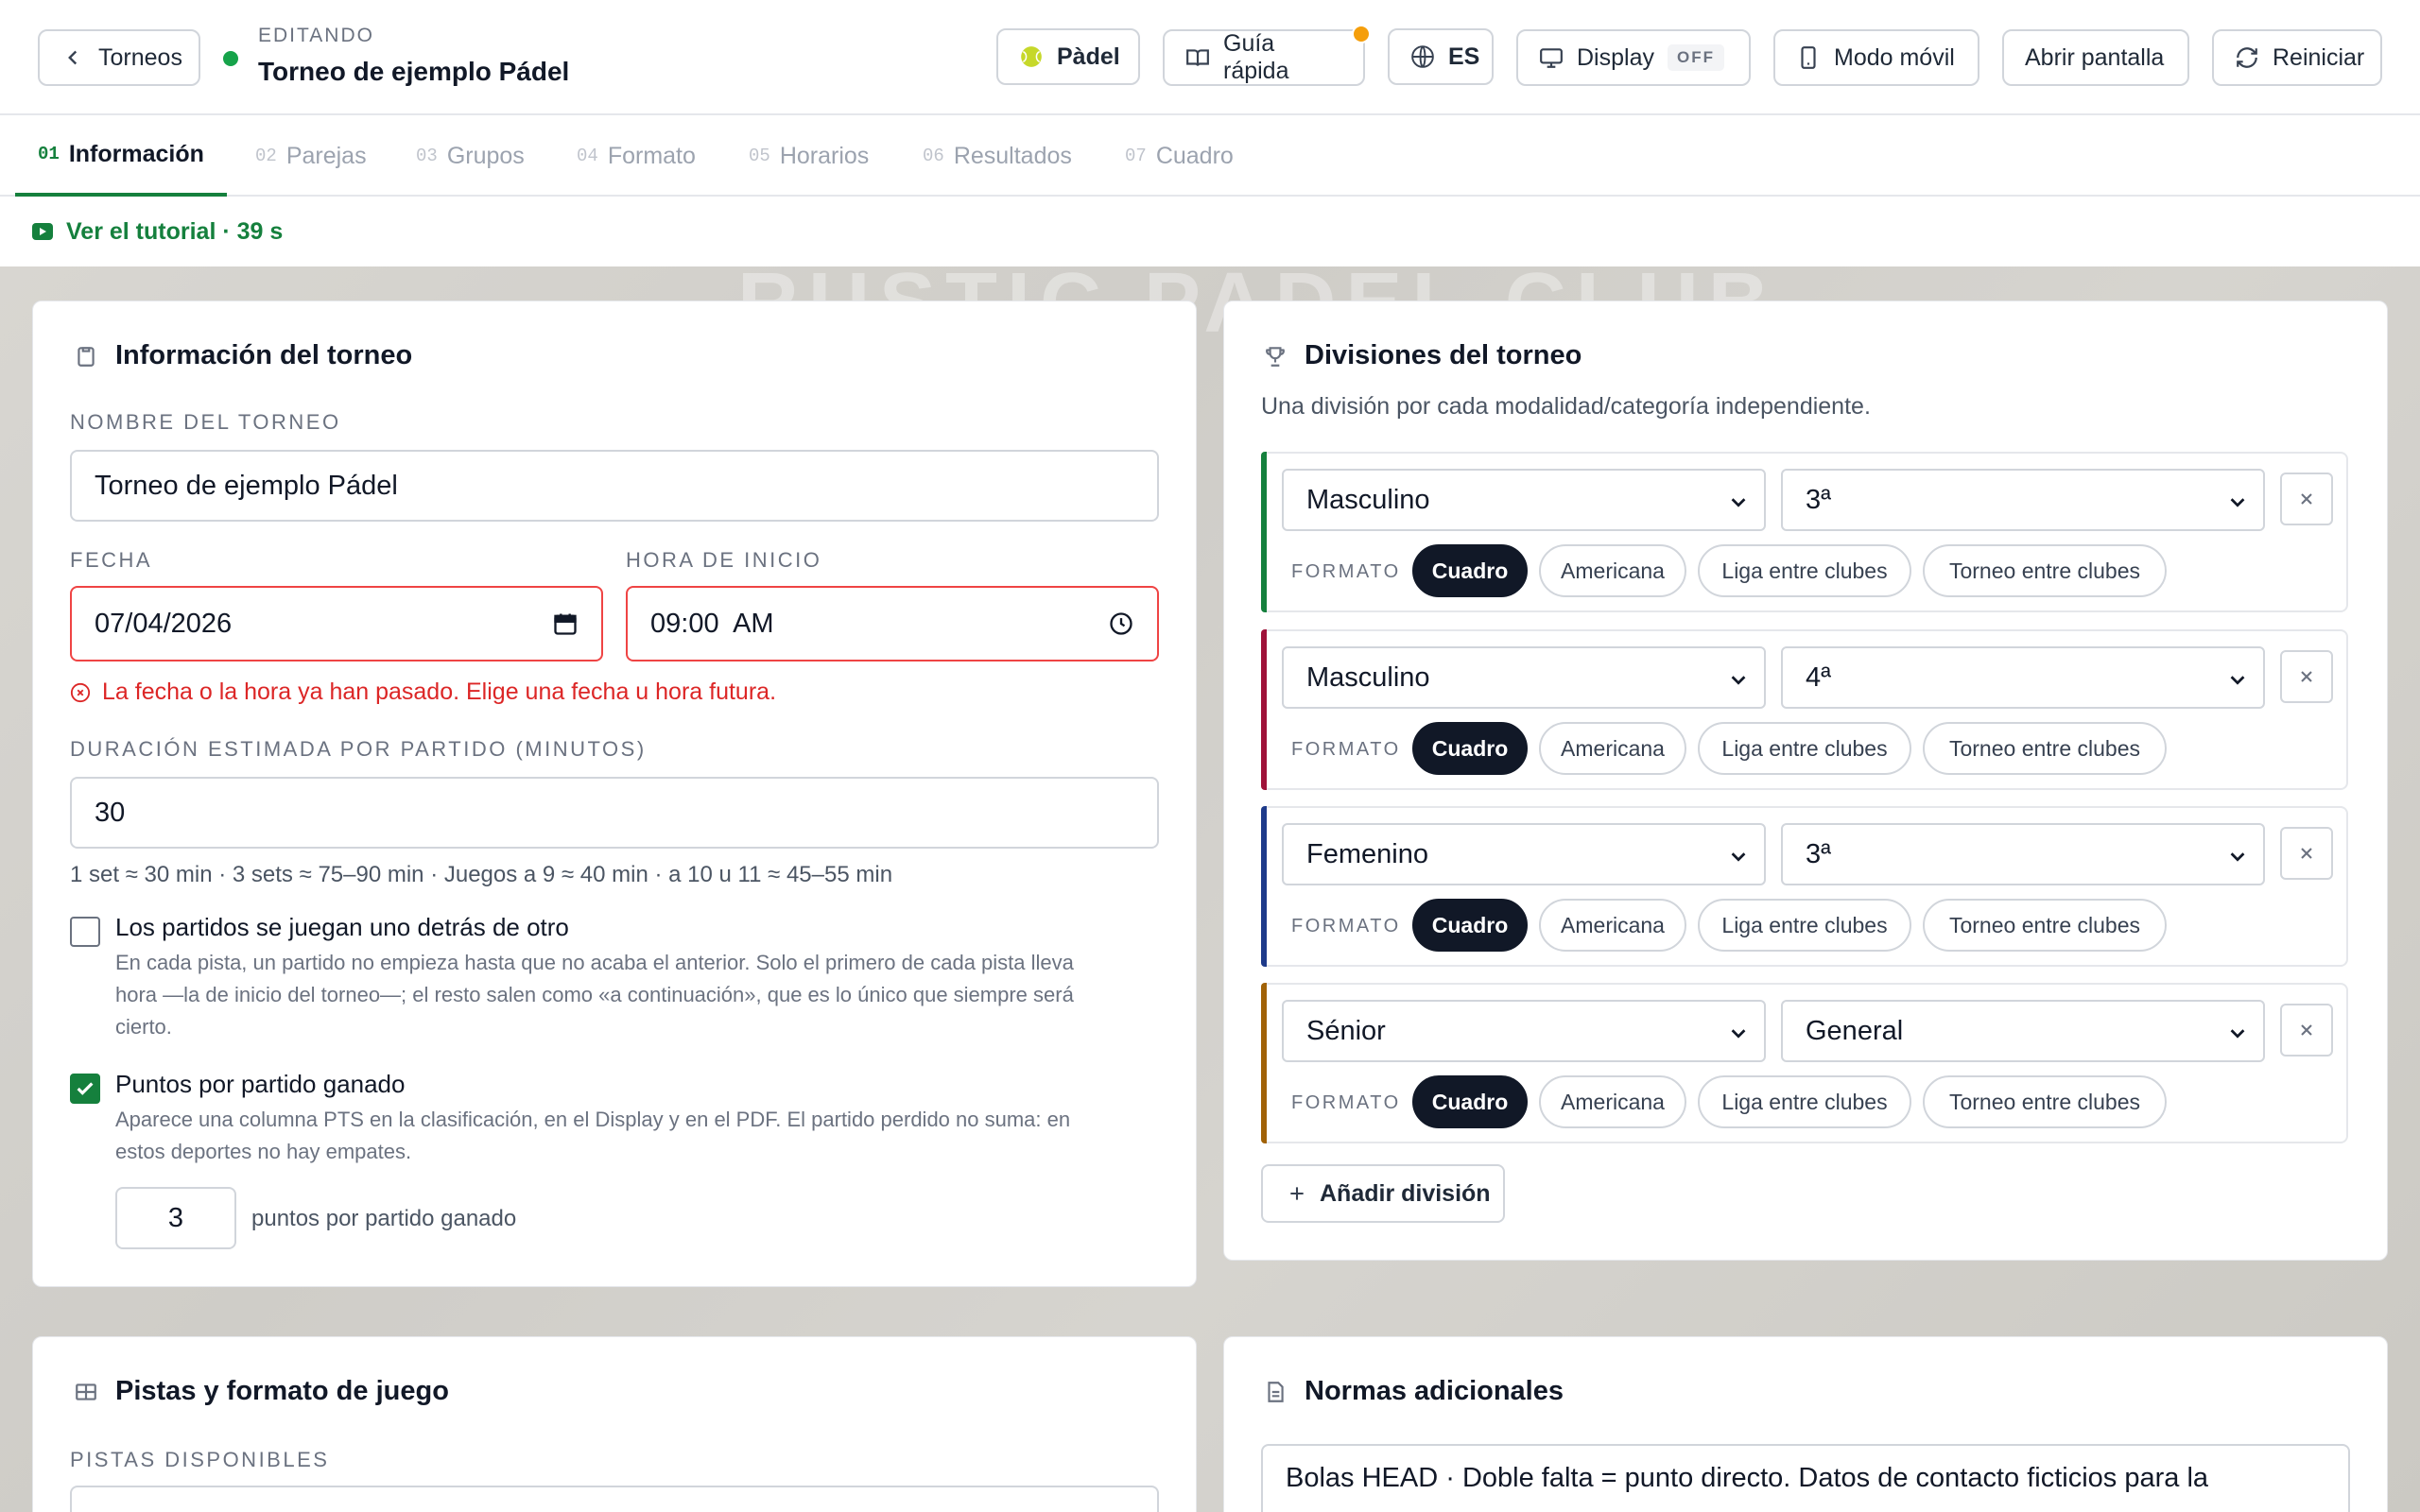 This screenshot has width=2420, height=1512. What do you see at coordinates (486, 155) in the screenshot?
I see `tab-label: Grupos` at bounding box center [486, 155].